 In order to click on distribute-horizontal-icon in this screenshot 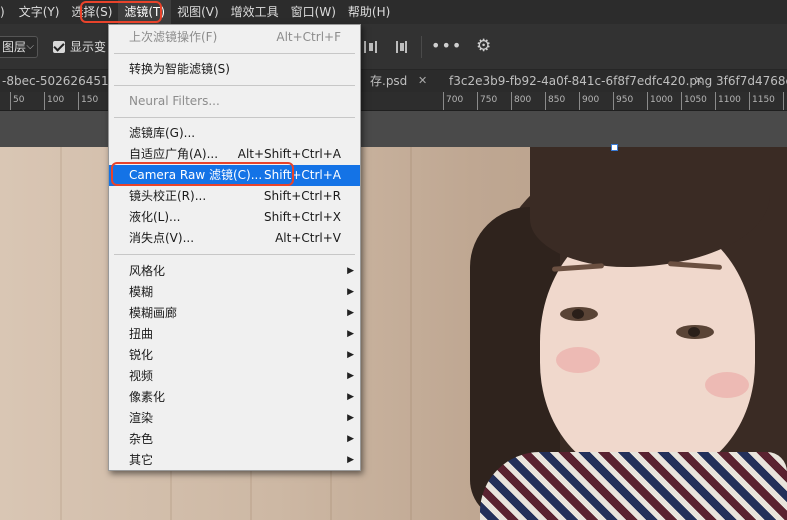, I will do `click(401, 47)`.